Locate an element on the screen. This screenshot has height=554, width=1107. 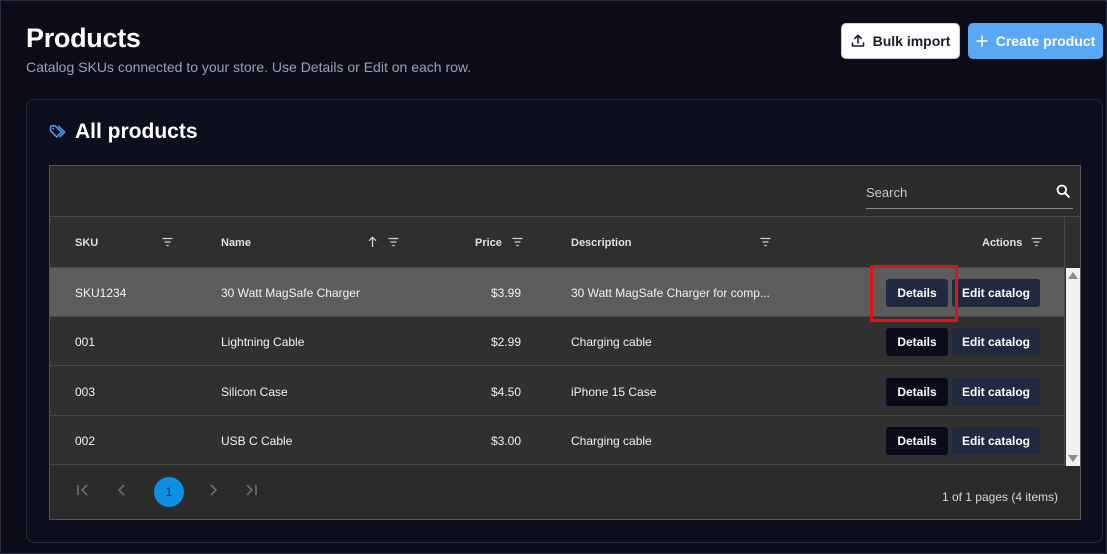
vertical-scrollbar is located at coordinates (1072, 341).